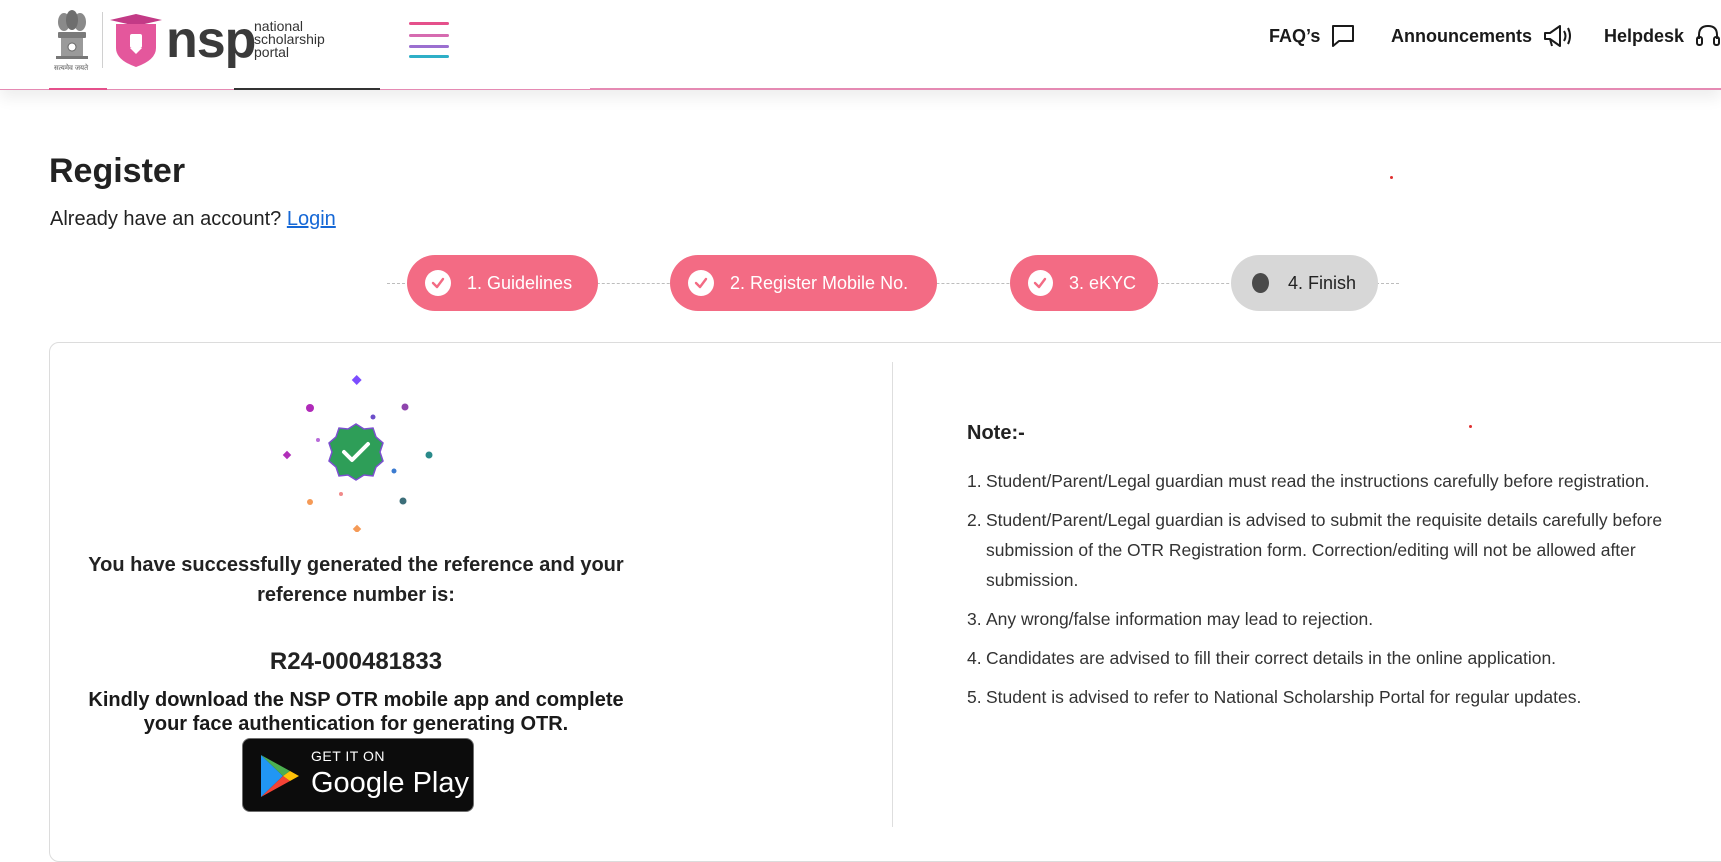  I want to click on headset-icon, so click(1708, 35).